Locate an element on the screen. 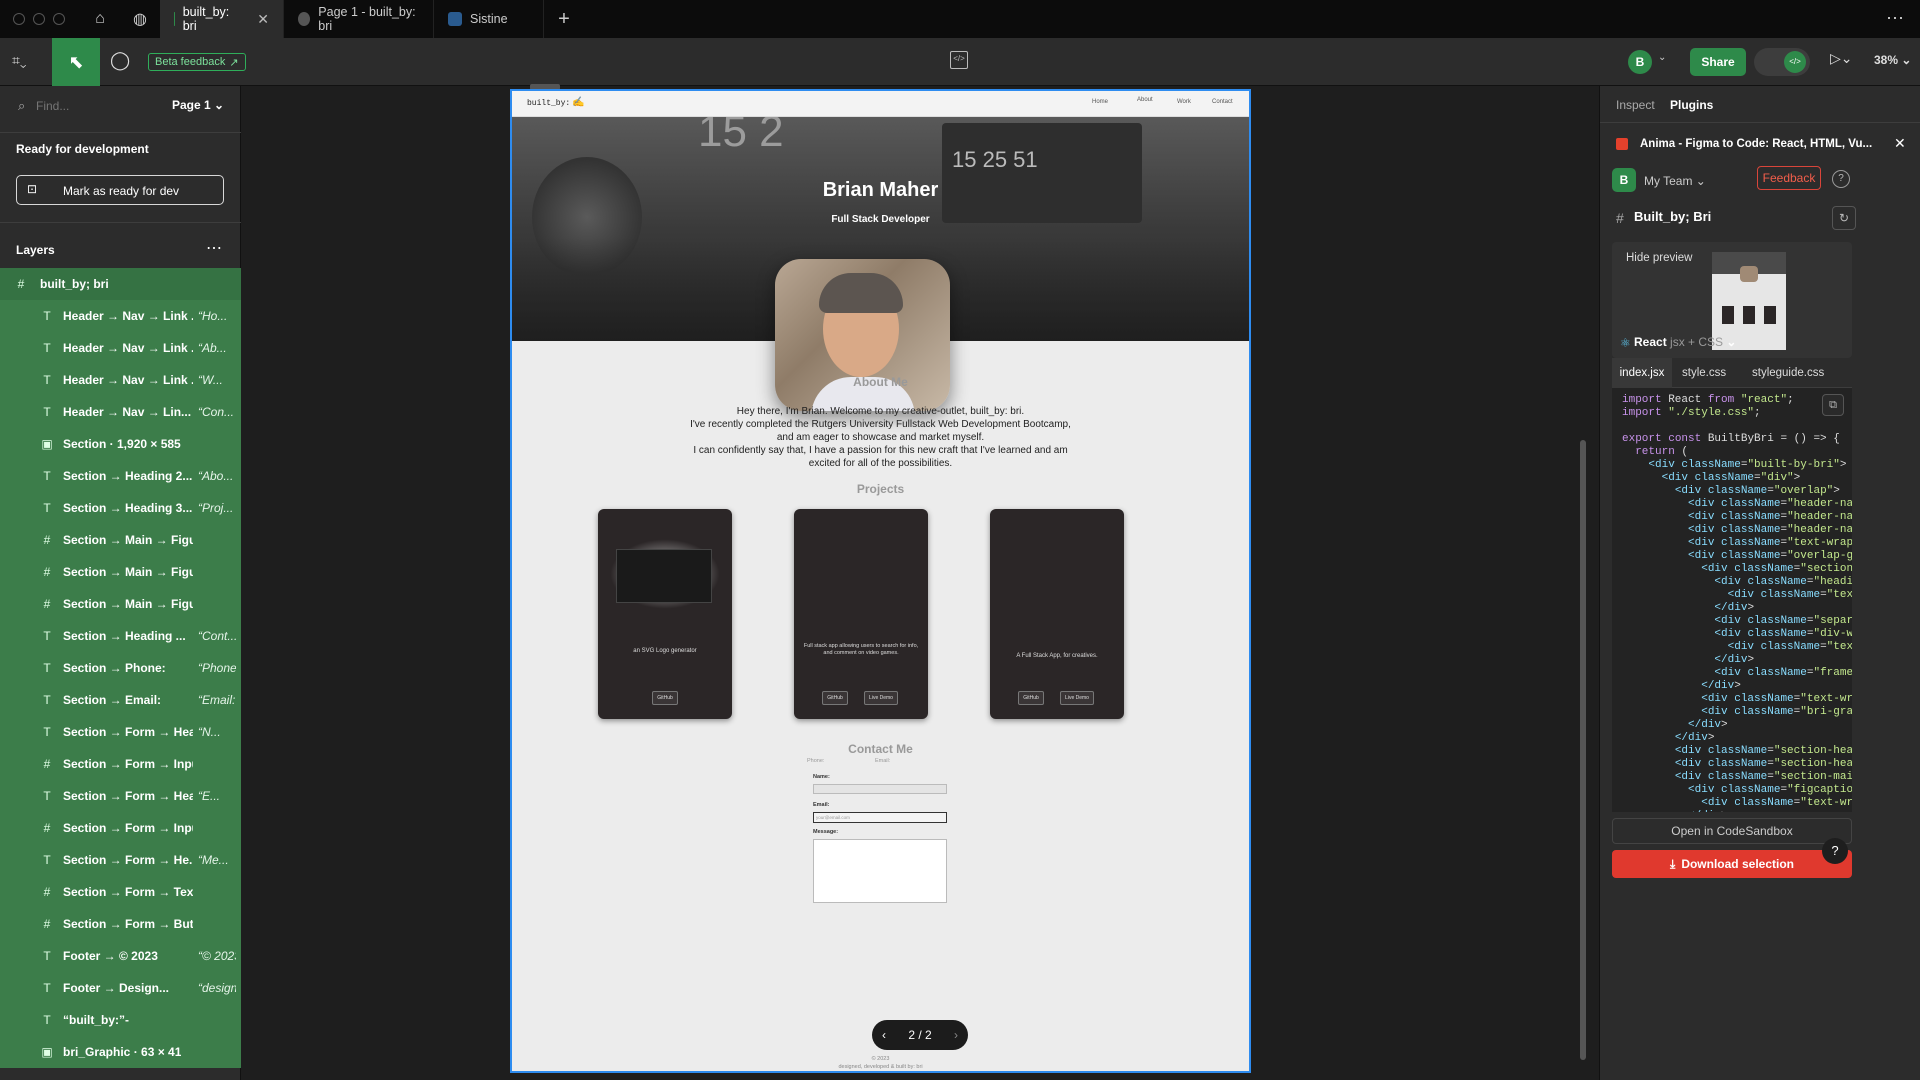  mark-as-ready-button: ⊡ Mark as ready for dev is located at coordinates (120, 190).